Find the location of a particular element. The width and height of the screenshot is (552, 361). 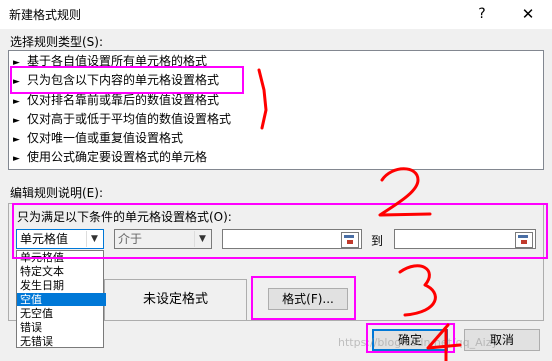

annotation-1-stroke is located at coordinates (262, 99).